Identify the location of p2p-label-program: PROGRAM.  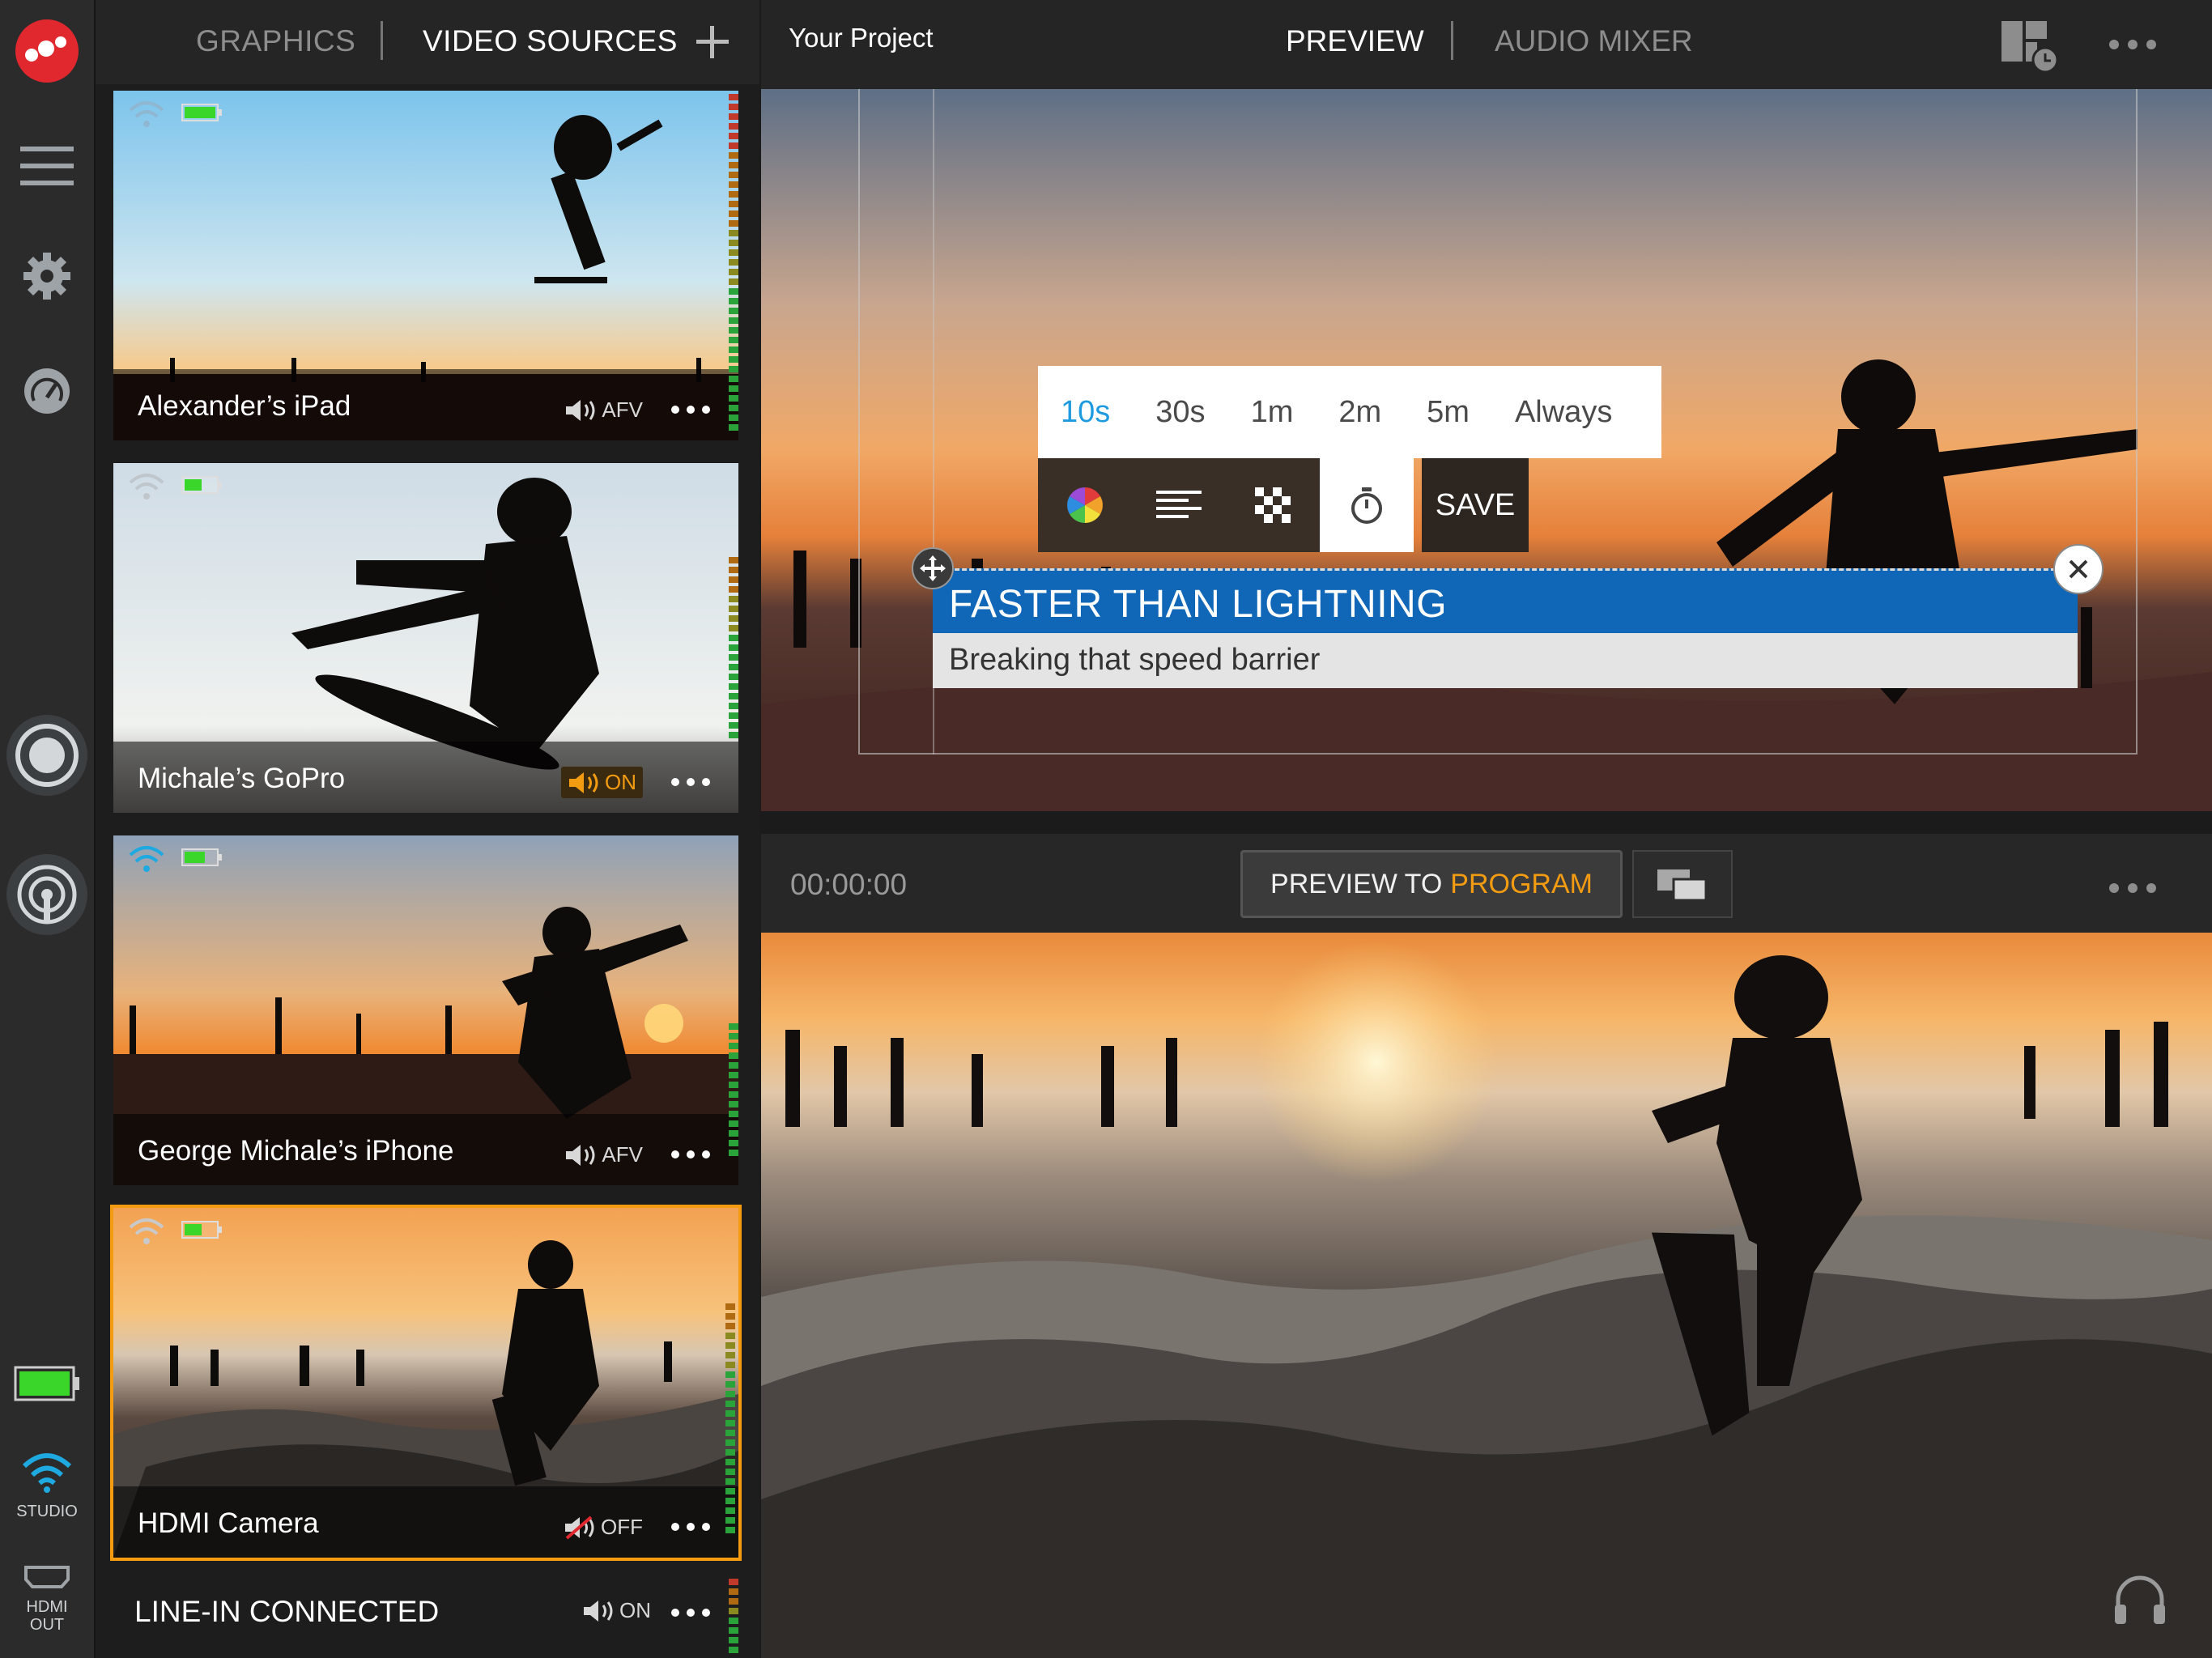
(1522, 883).